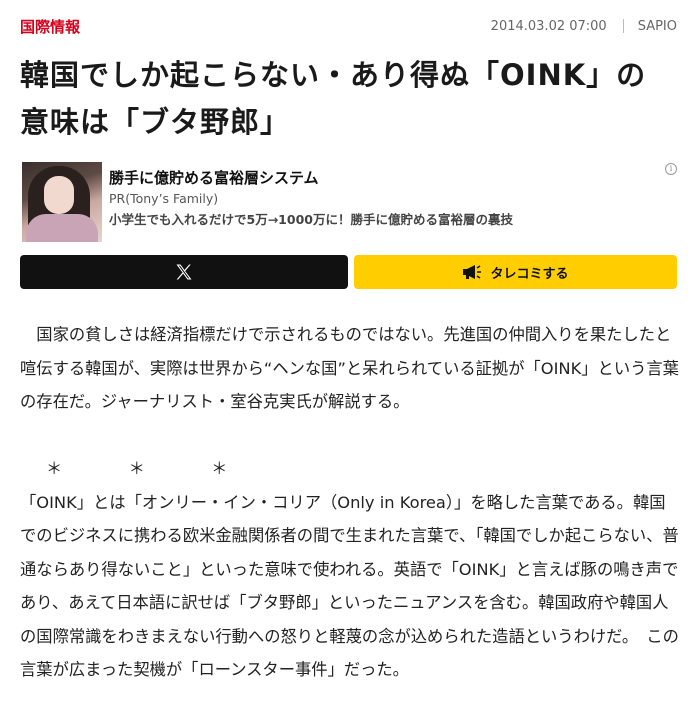  Describe the element at coordinates (349, 99) in the screenshot. I see `article-title: 韓国でしか起こらない・あり得ぬ「OINK」の 意味は「ブタ野郎」` at that location.